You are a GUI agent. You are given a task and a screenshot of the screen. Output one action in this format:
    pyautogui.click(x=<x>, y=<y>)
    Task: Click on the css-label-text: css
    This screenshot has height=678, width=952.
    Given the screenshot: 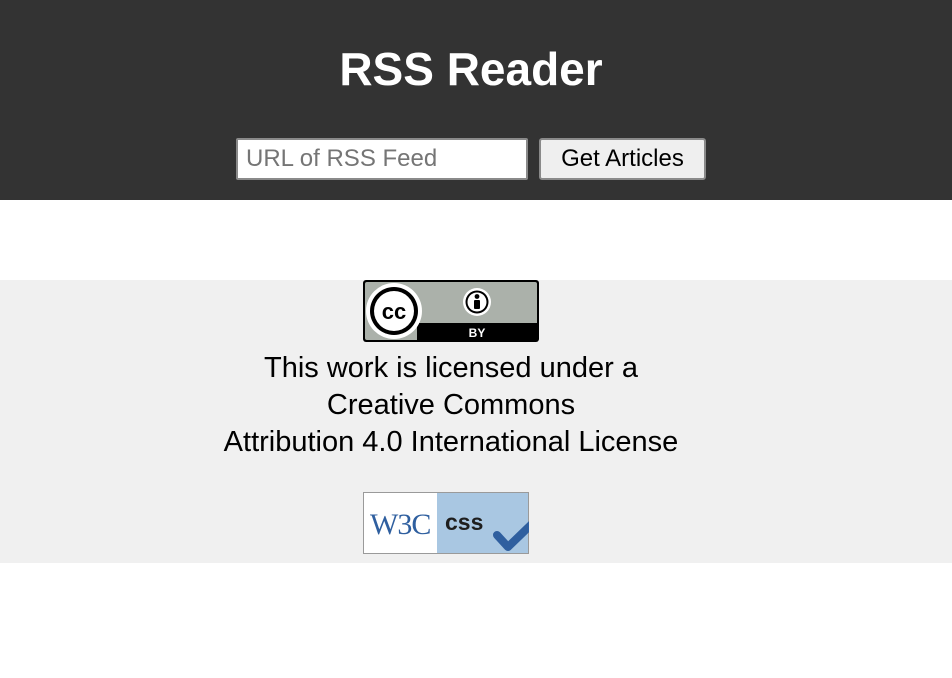 What is the action you would take?
    pyautogui.click(x=464, y=522)
    